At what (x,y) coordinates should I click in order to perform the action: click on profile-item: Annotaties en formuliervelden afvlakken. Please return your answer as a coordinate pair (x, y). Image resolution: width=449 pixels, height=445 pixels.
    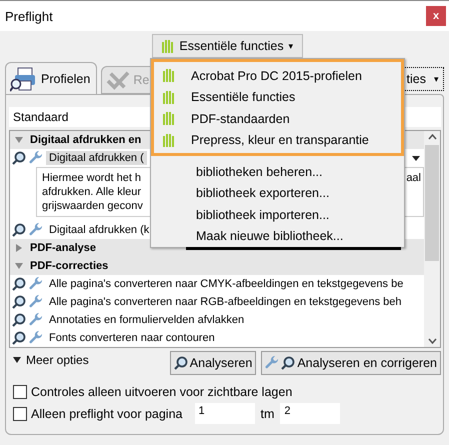
    Looking at the image, I should click on (147, 320).